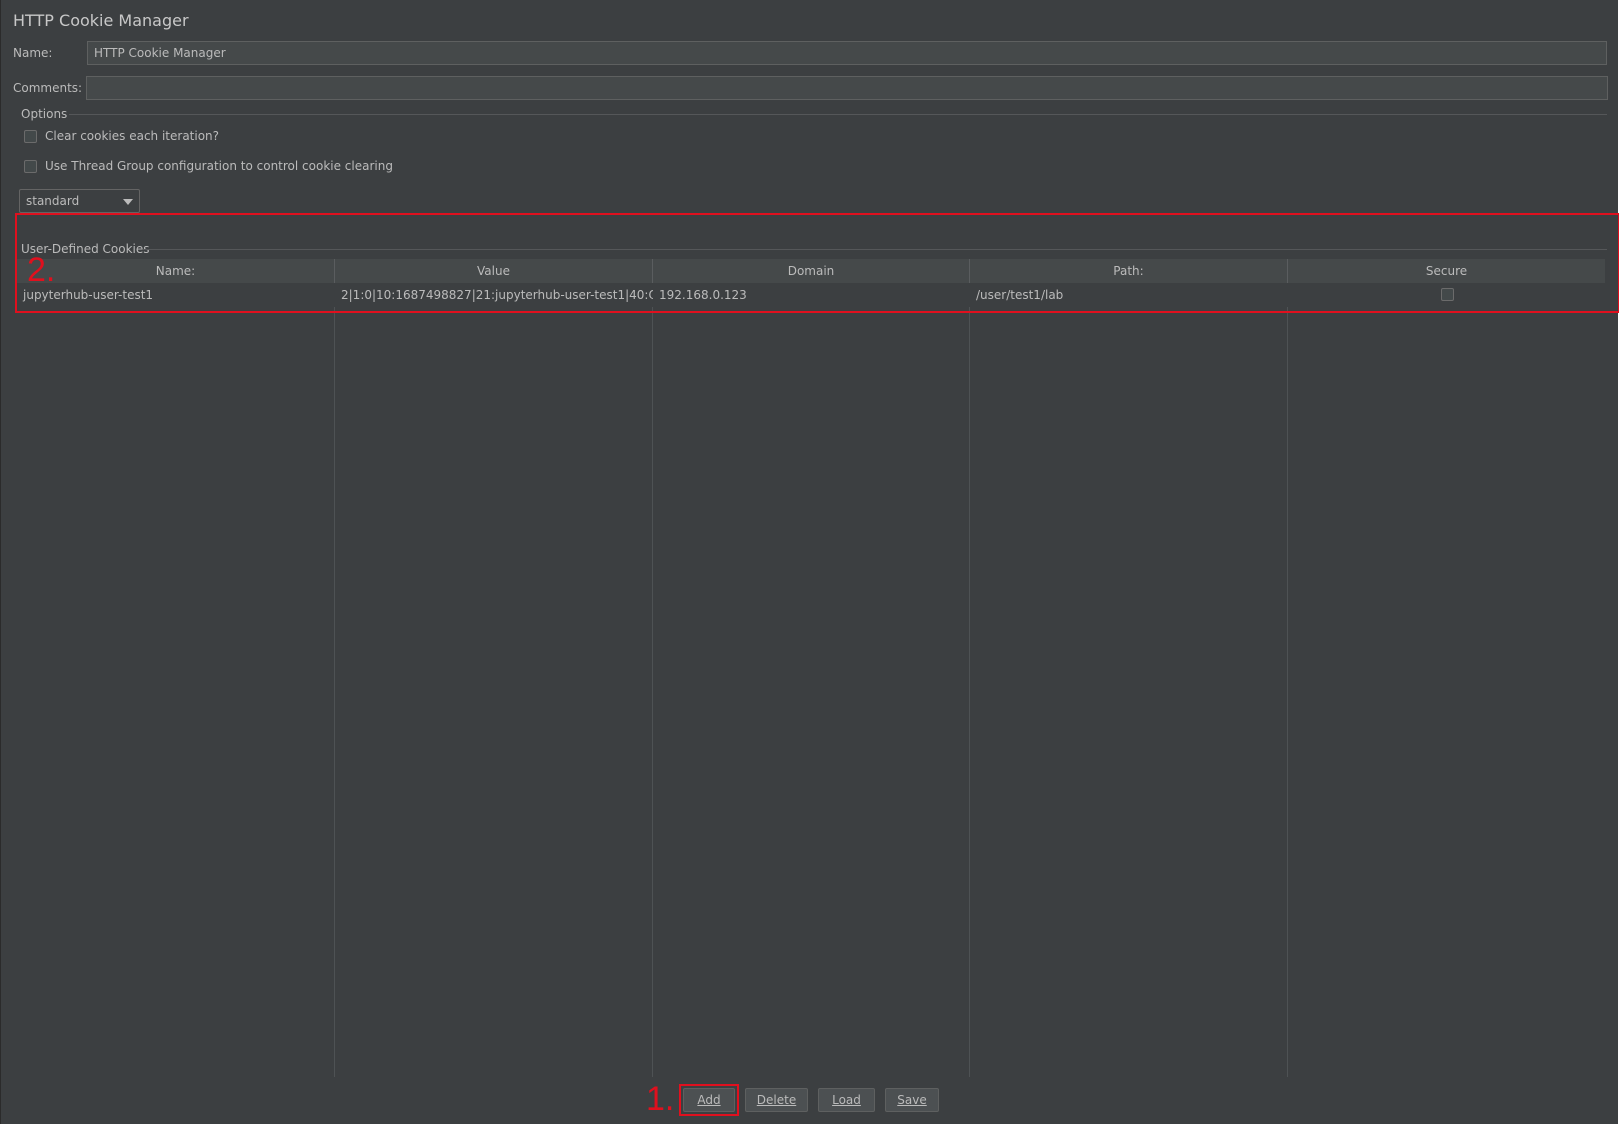 Image resolution: width=1619 pixels, height=1147 pixels. I want to click on comments-field, so click(847, 88).